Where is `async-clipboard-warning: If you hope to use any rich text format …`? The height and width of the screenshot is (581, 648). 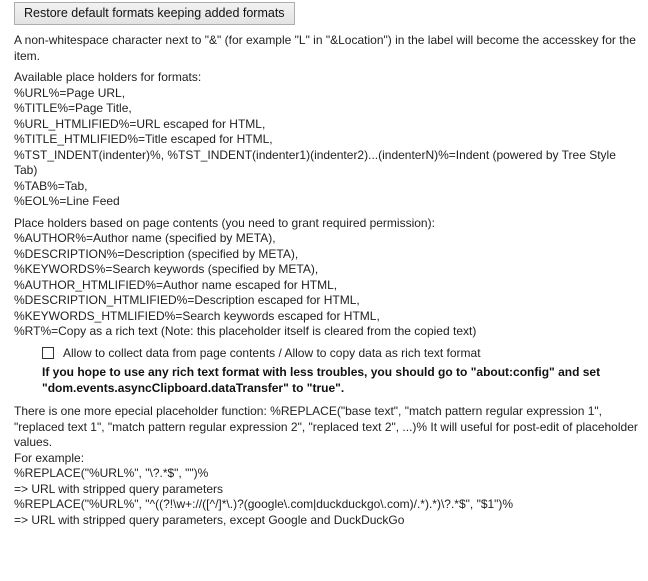
async-clipboard-warning: If you hope to use any rich text format … is located at coordinates (321, 380).